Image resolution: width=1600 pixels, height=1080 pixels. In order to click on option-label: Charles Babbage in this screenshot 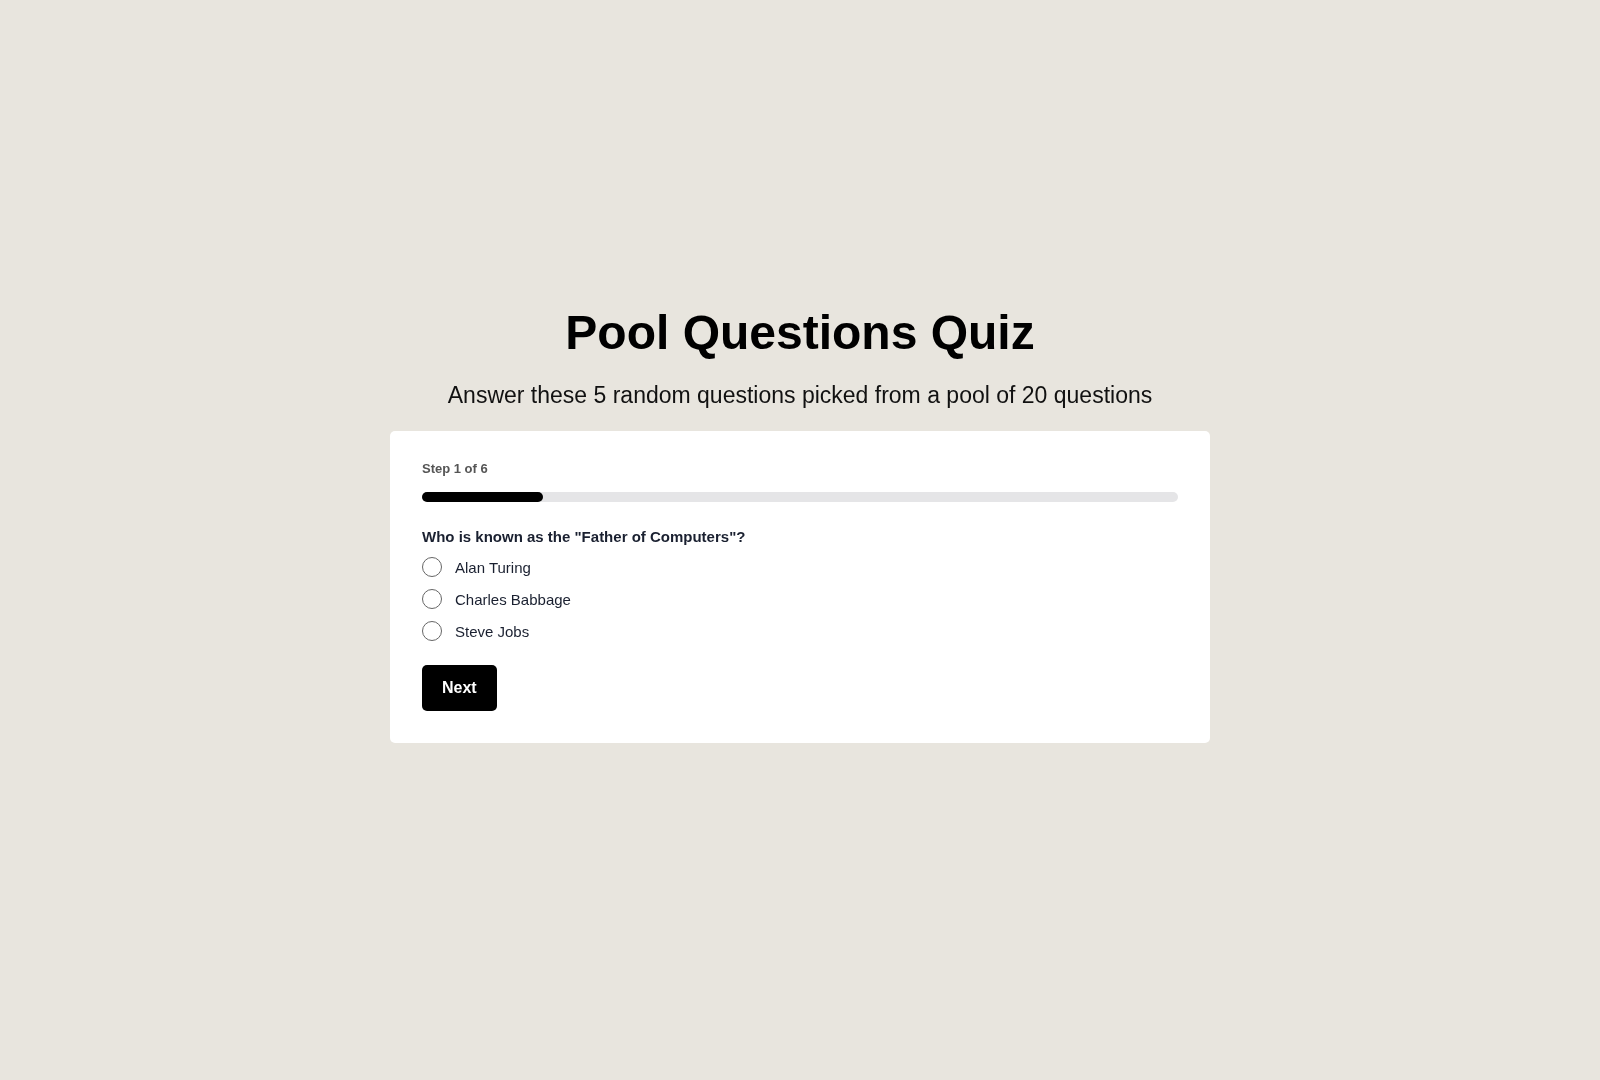, I will do `click(513, 599)`.